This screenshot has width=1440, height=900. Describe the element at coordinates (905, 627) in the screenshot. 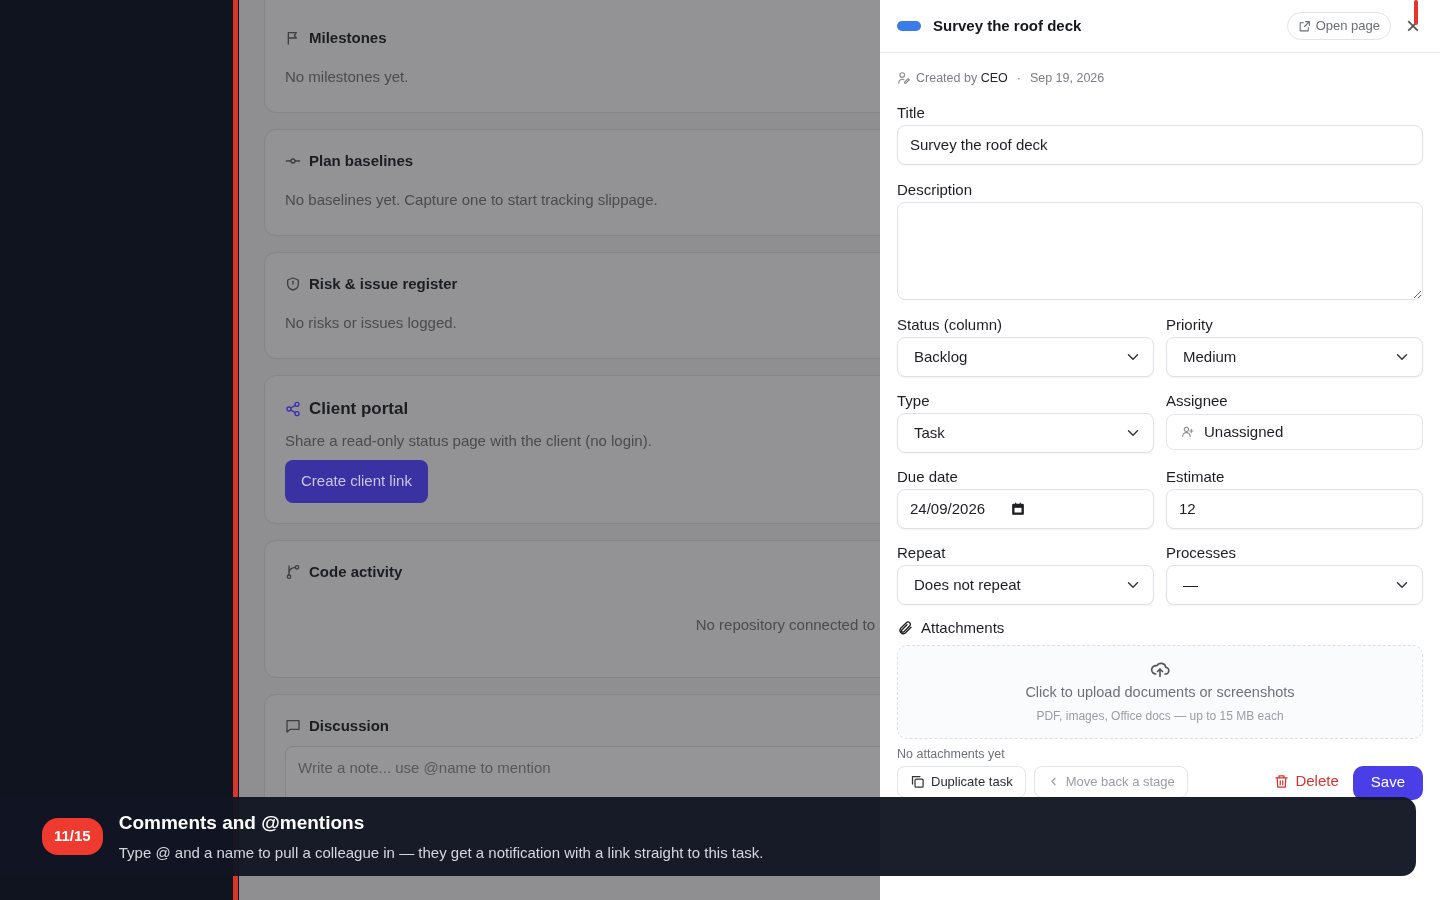

I see `paperclip-icon` at that location.